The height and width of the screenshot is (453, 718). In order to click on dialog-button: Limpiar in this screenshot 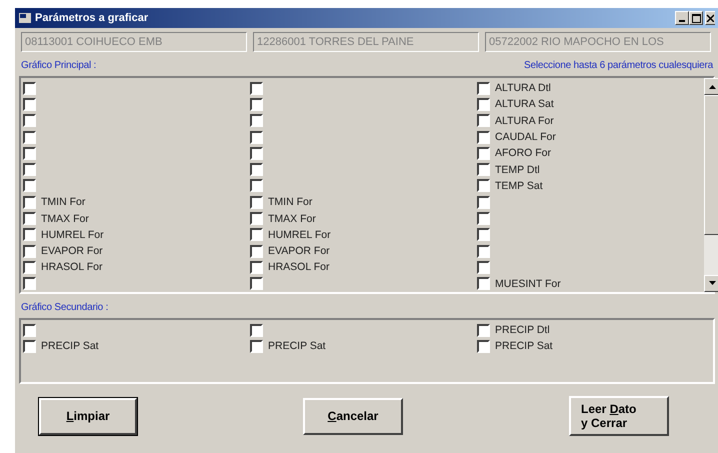, I will do `click(88, 416)`.